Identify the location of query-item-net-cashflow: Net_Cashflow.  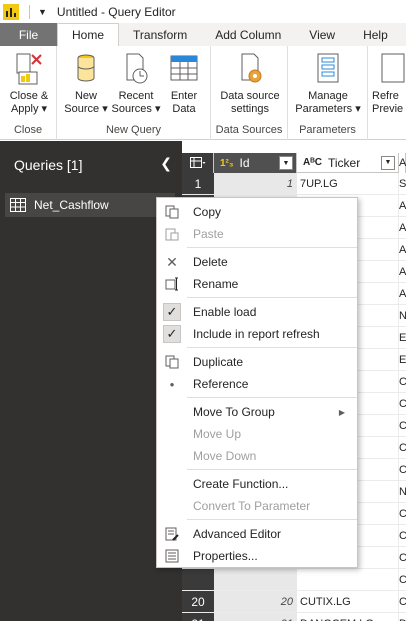
(90, 205).